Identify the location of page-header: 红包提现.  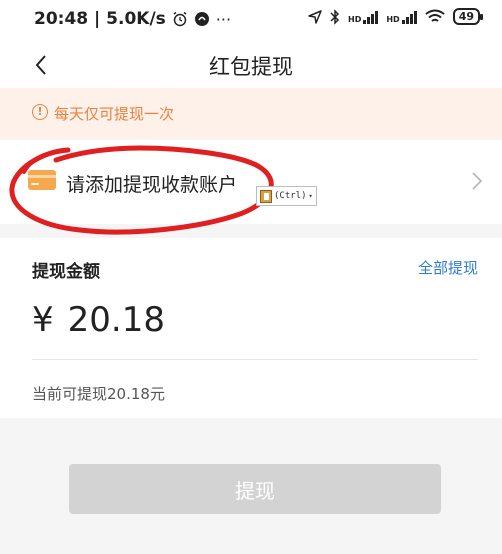
(251, 64).